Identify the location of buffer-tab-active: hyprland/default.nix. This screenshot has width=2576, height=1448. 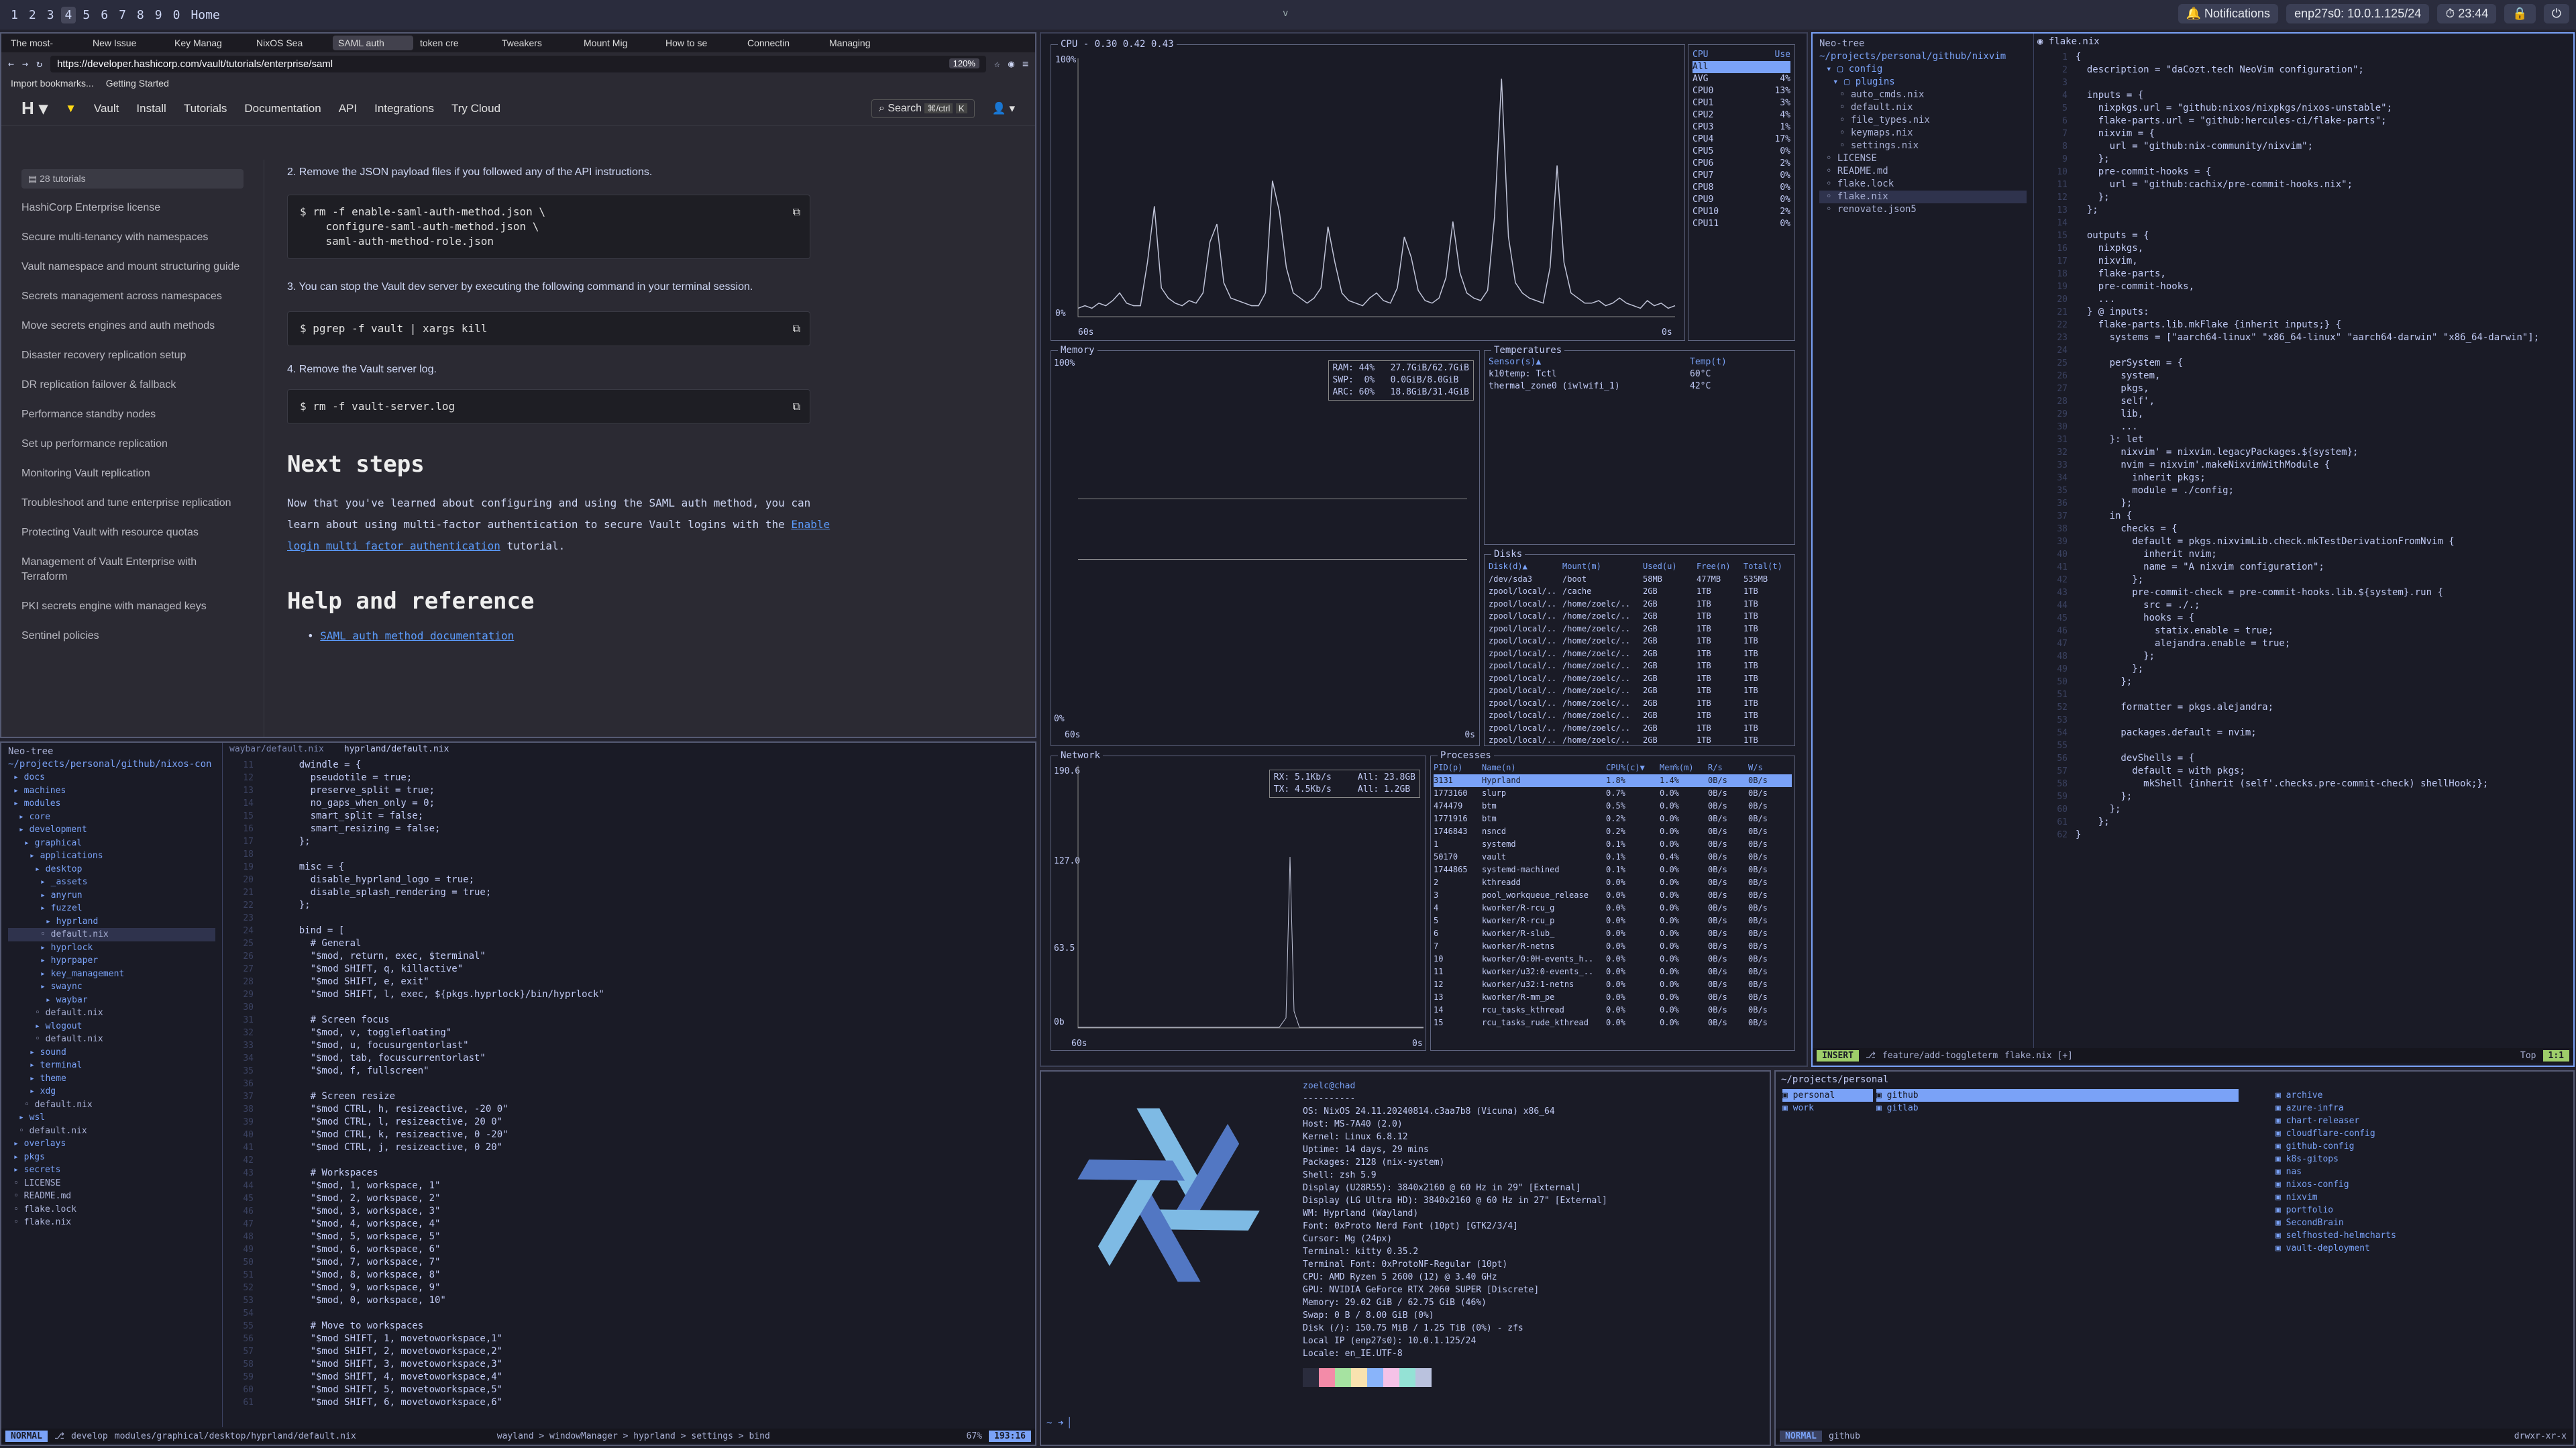
(396, 749).